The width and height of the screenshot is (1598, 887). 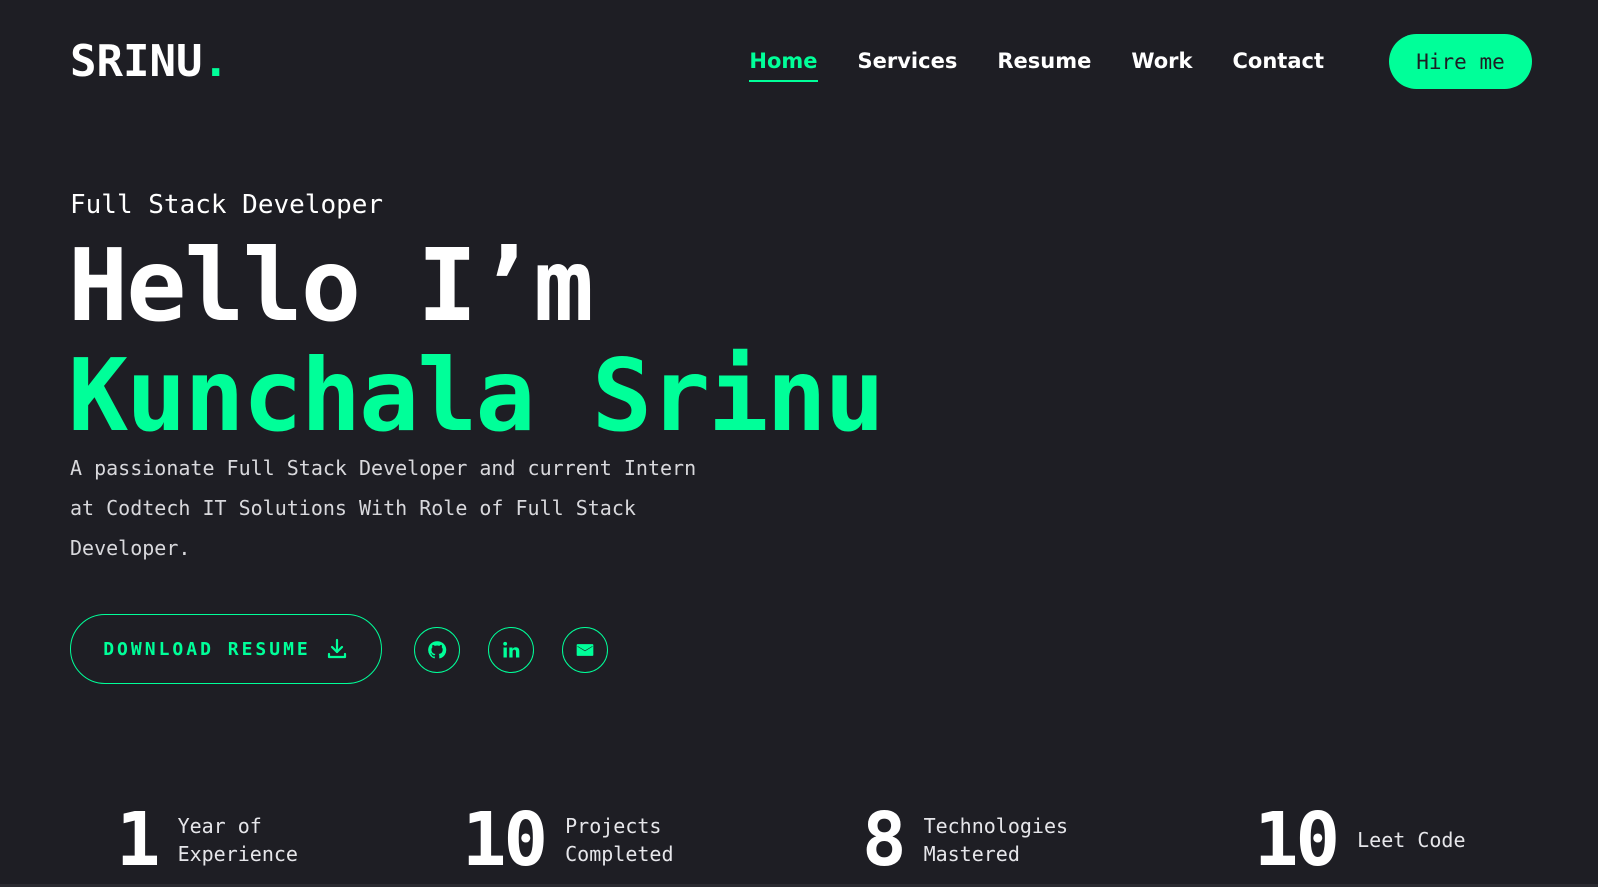 What do you see at coordinates (884, 840) in the screenshot?
I see `stat-number: 8` at bounding box center [884, 840].